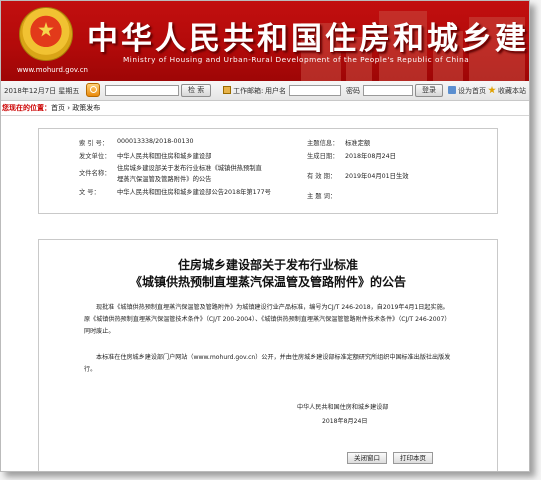 The height and width of the screenshot is (480, 541). Describe the element at coordinates (492, 90) in the screenshot. I see `star-icon` at that location.